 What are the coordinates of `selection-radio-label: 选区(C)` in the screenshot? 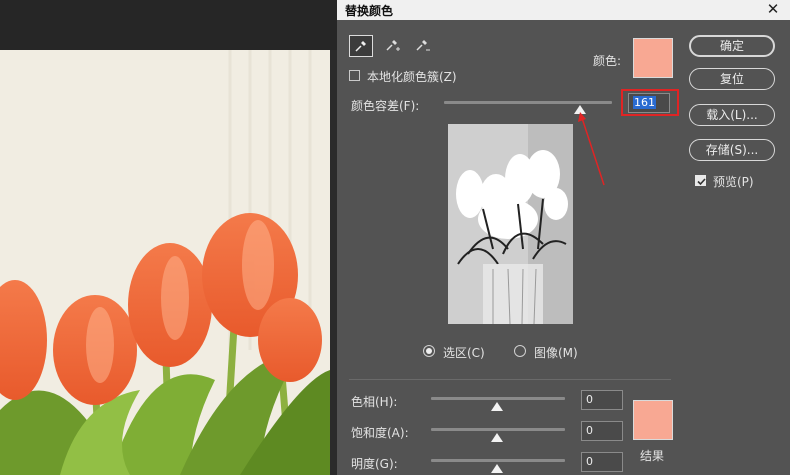 It's located at (464, 353).